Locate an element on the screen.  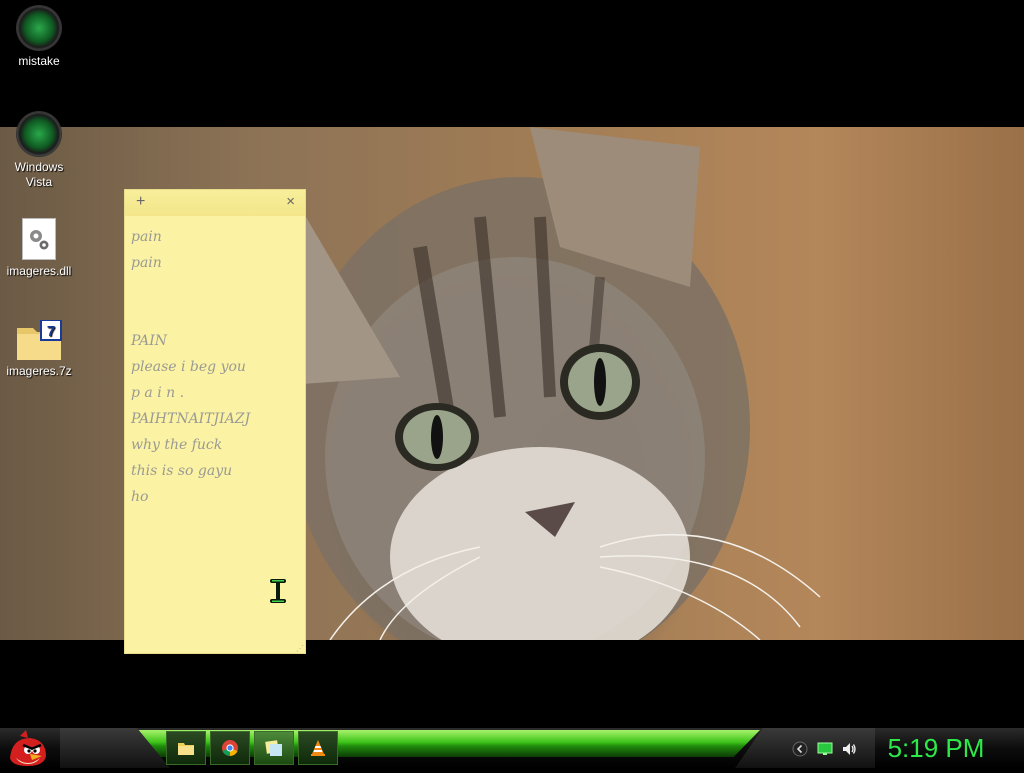
svg-text: 7 is located at coordinates (51, 331).